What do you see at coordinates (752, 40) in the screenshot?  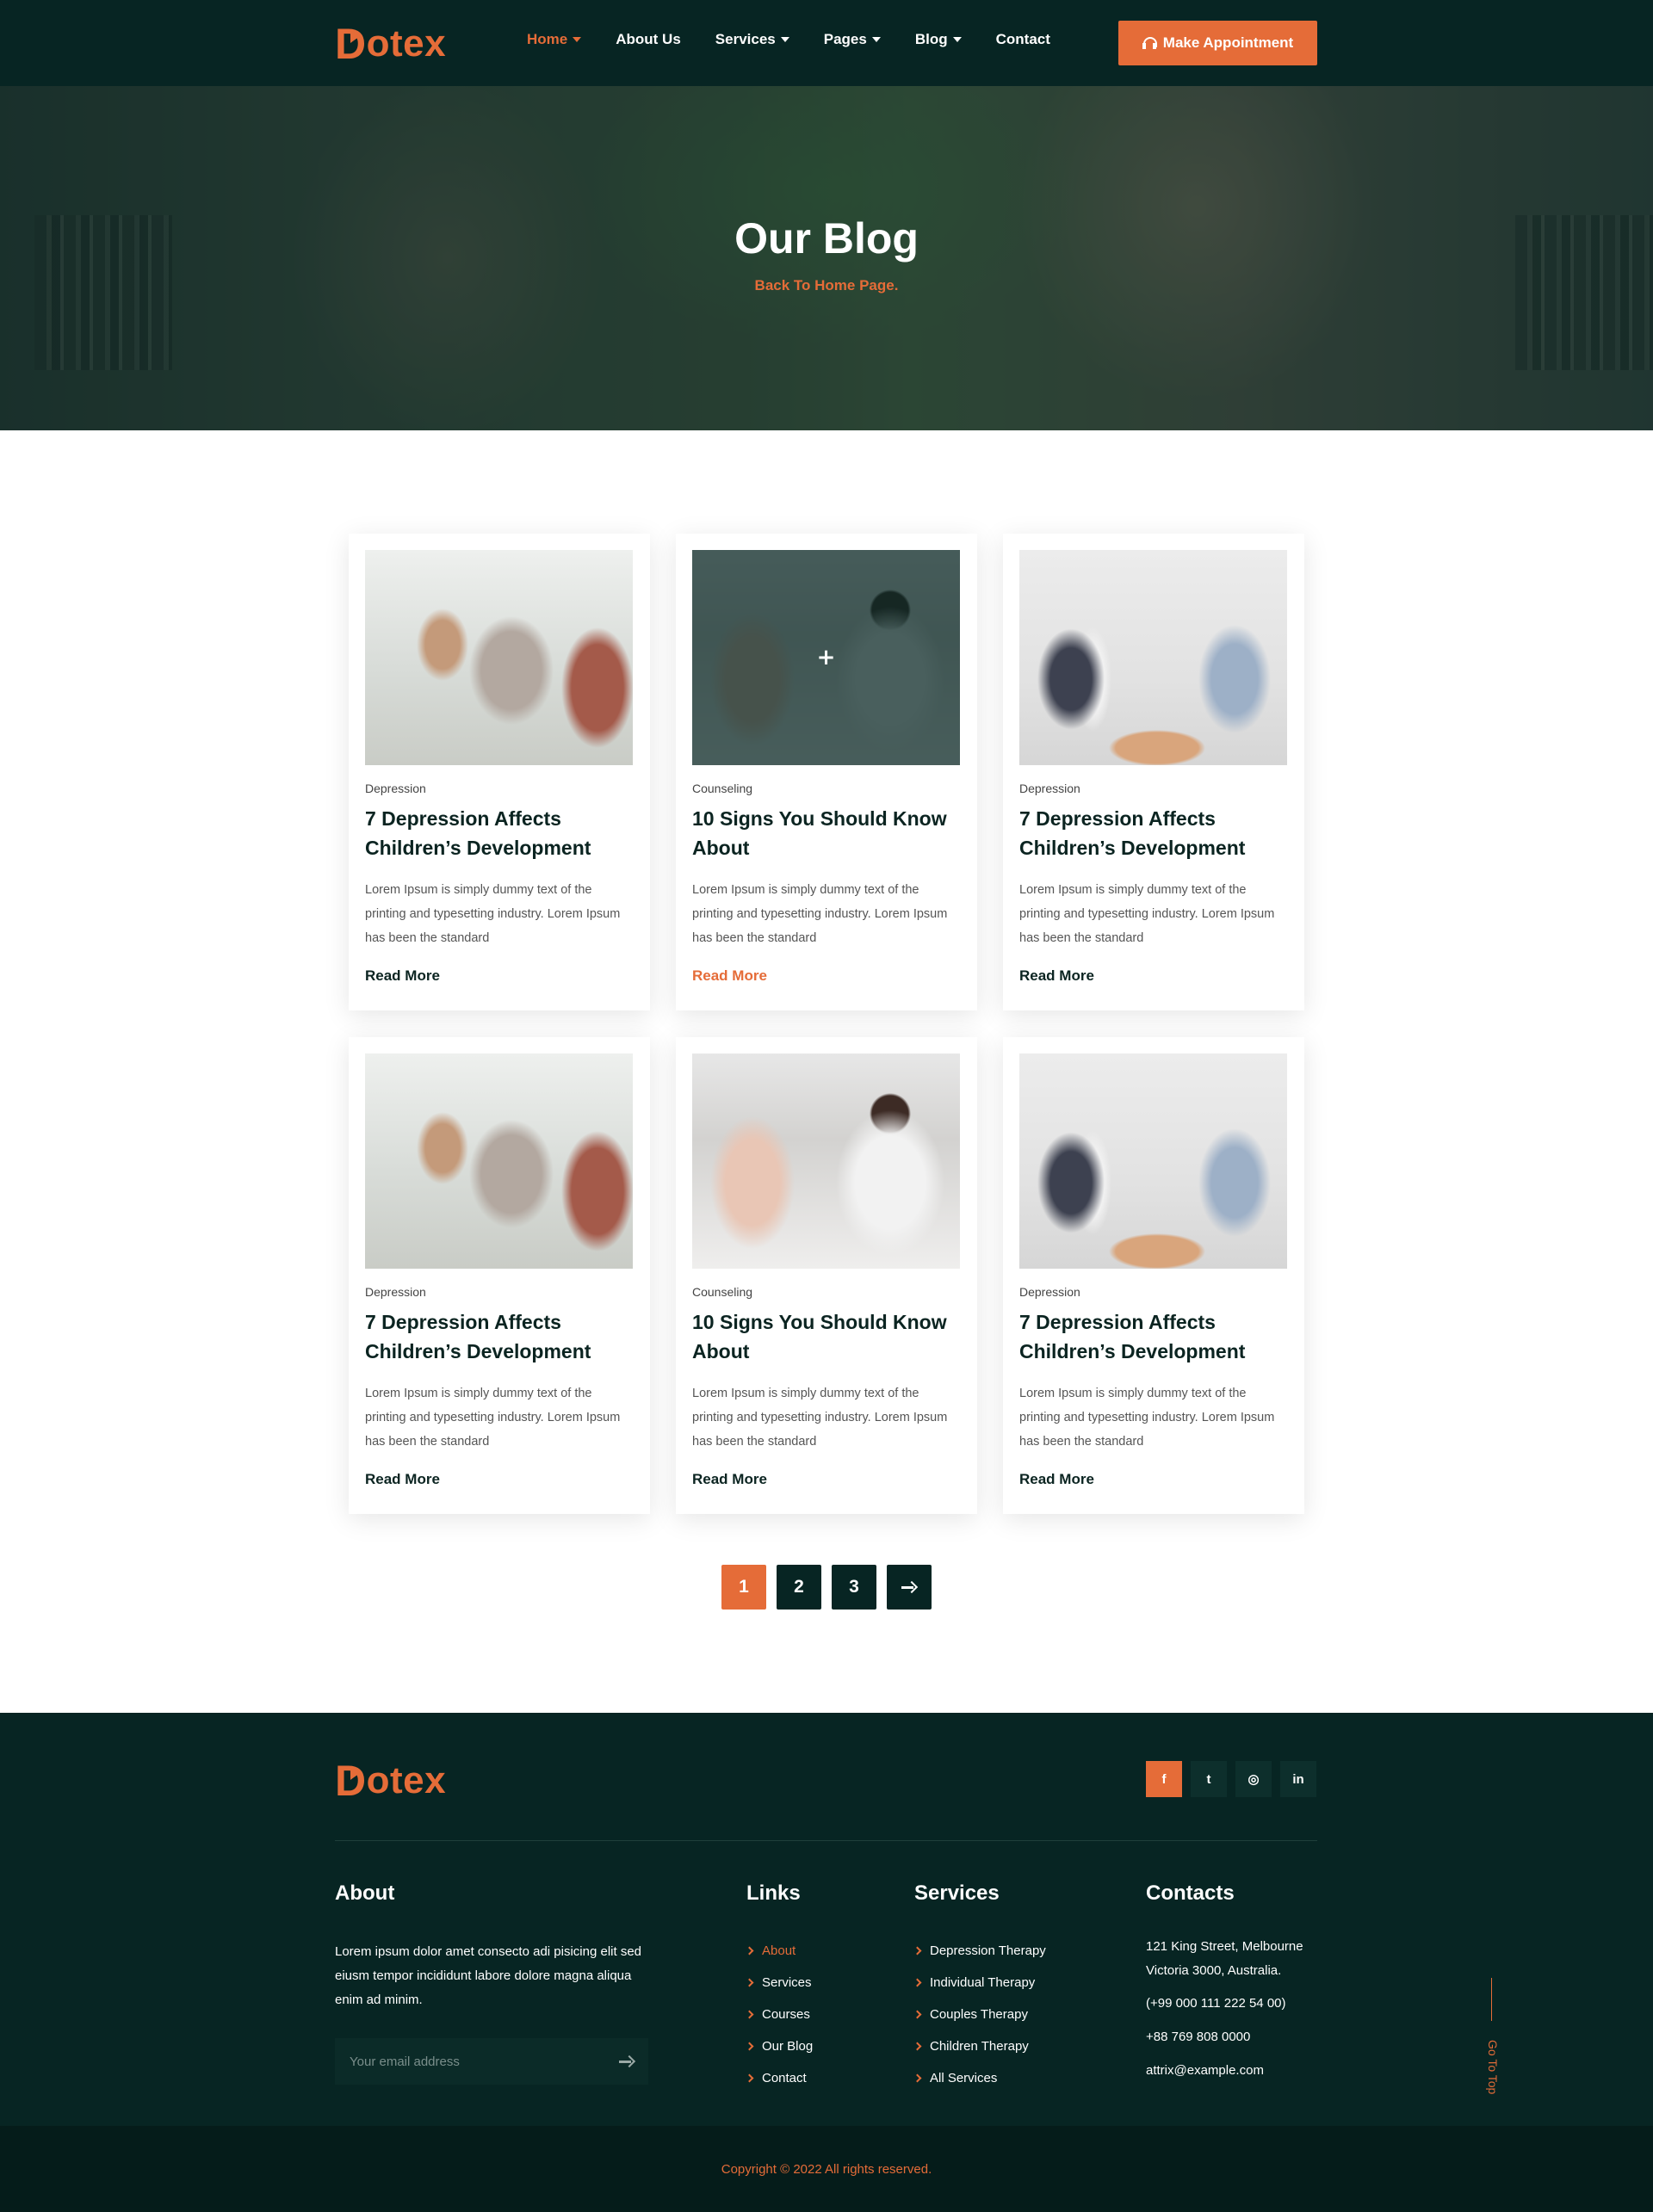 I see `nav-item-services: Services` at bounding box center [752, 40].